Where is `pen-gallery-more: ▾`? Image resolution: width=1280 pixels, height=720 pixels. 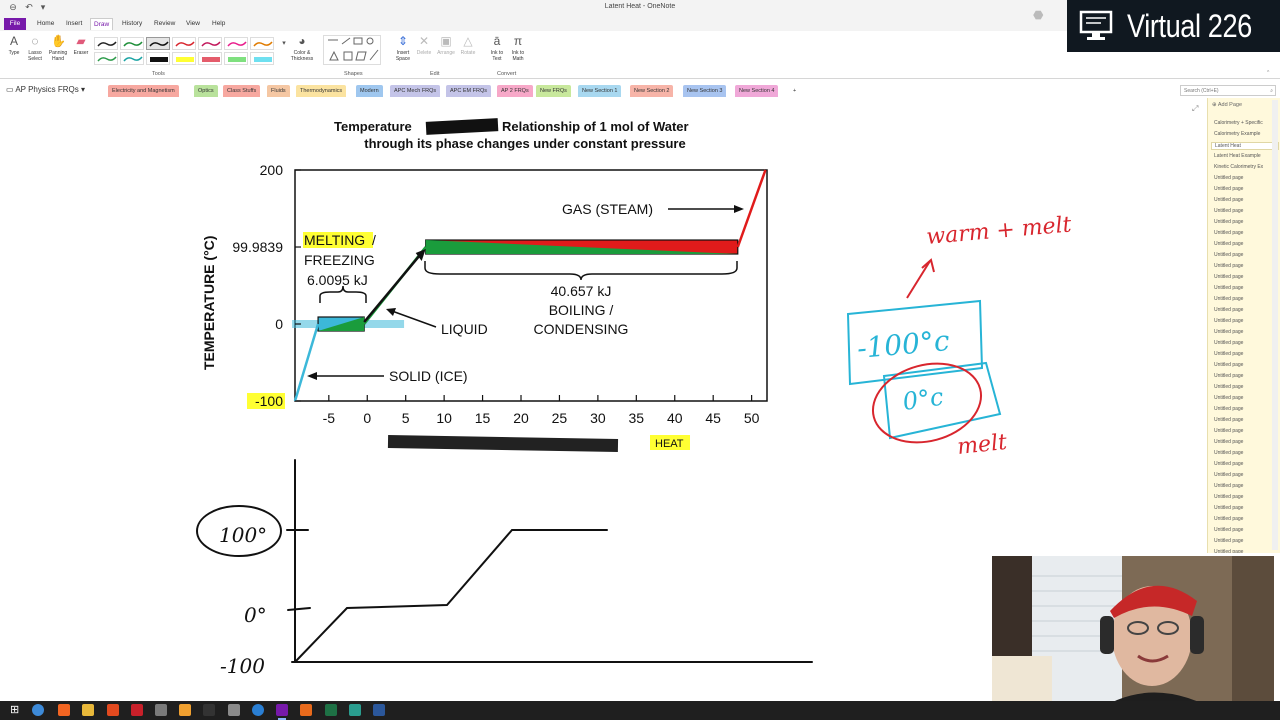 pen-gallery-more: ▾ is located at coordinates (281, 45).